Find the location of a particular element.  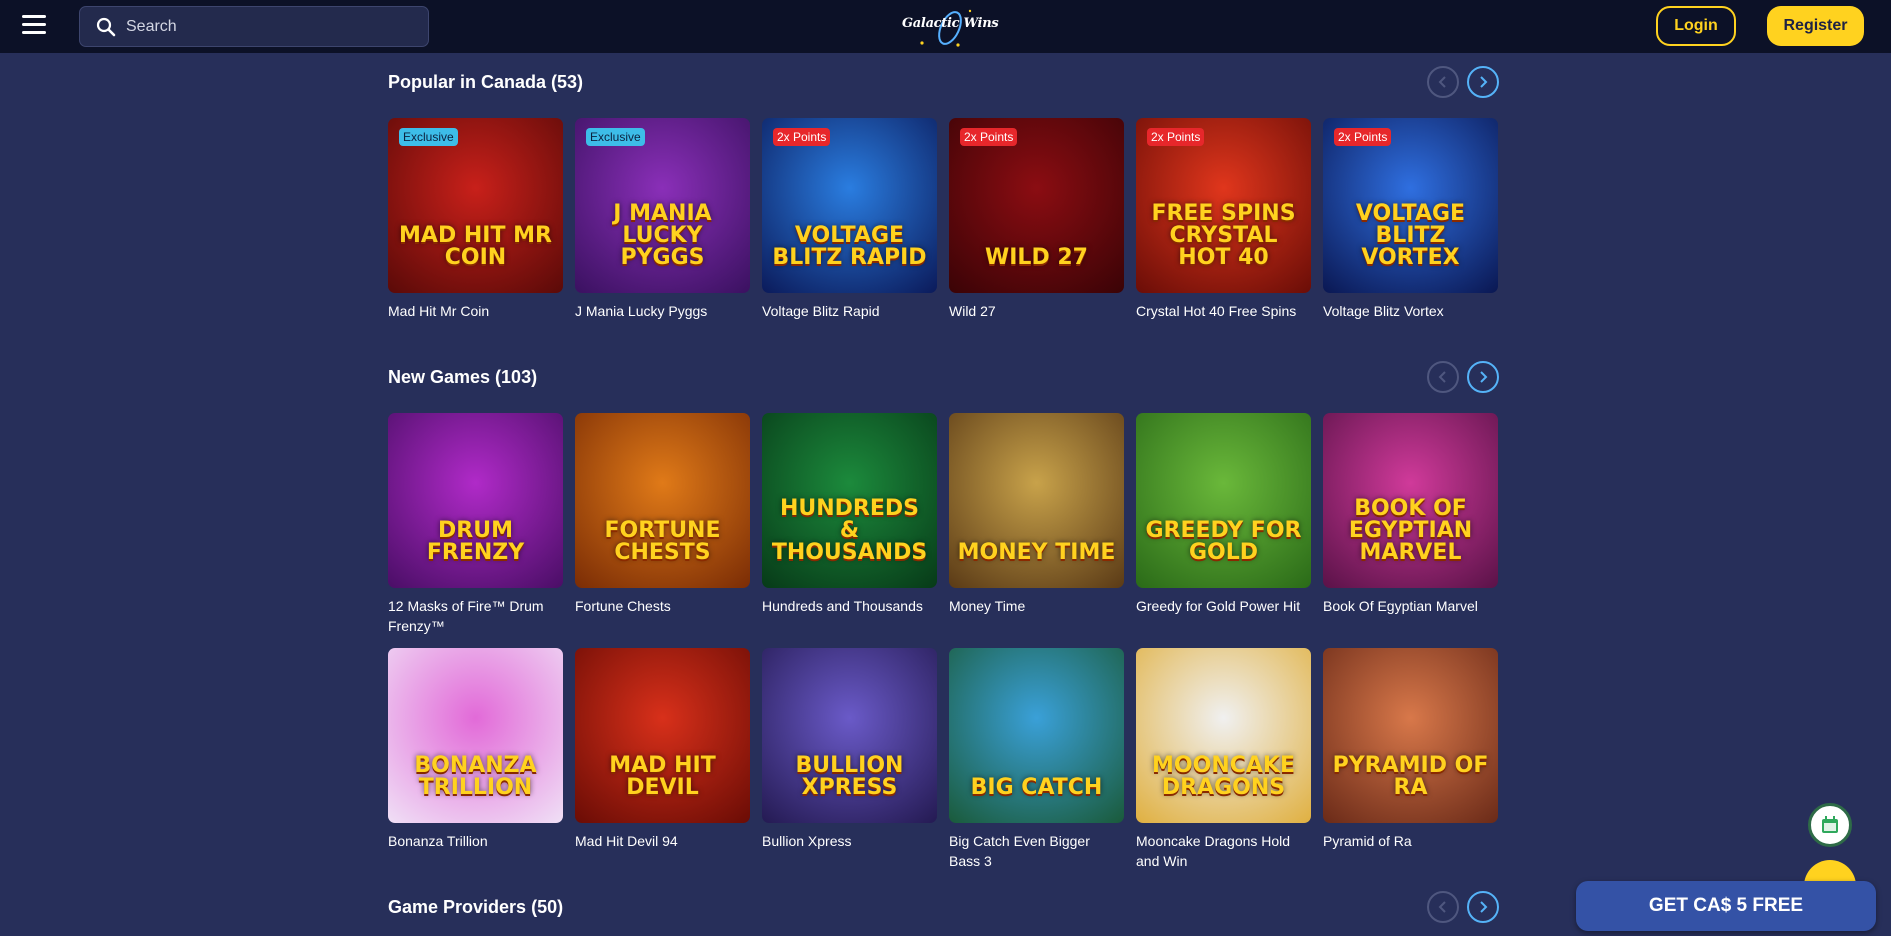

game-tile: BIG CATCH Big Catch Even Bigger Bass 3 is located at coordinates (1036, 759).